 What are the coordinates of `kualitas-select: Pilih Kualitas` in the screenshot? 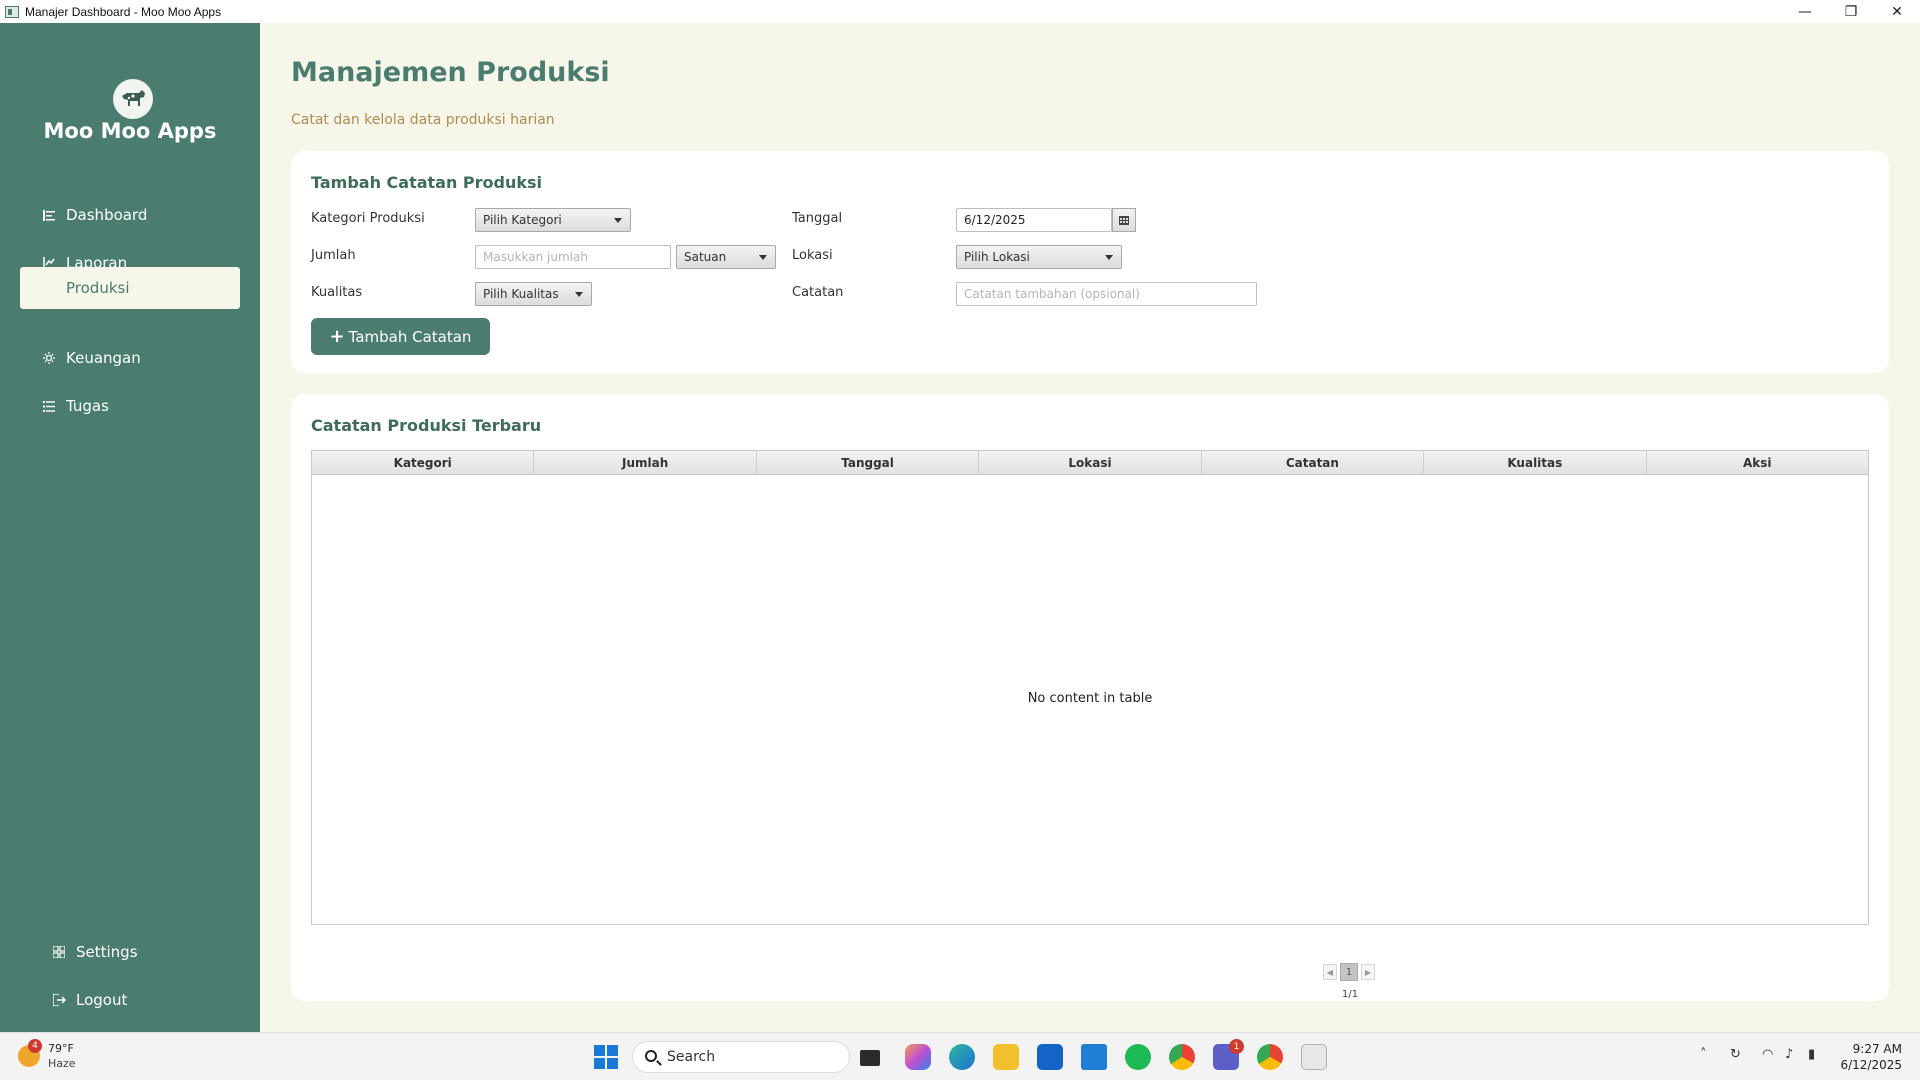 It's located at (533, 294).